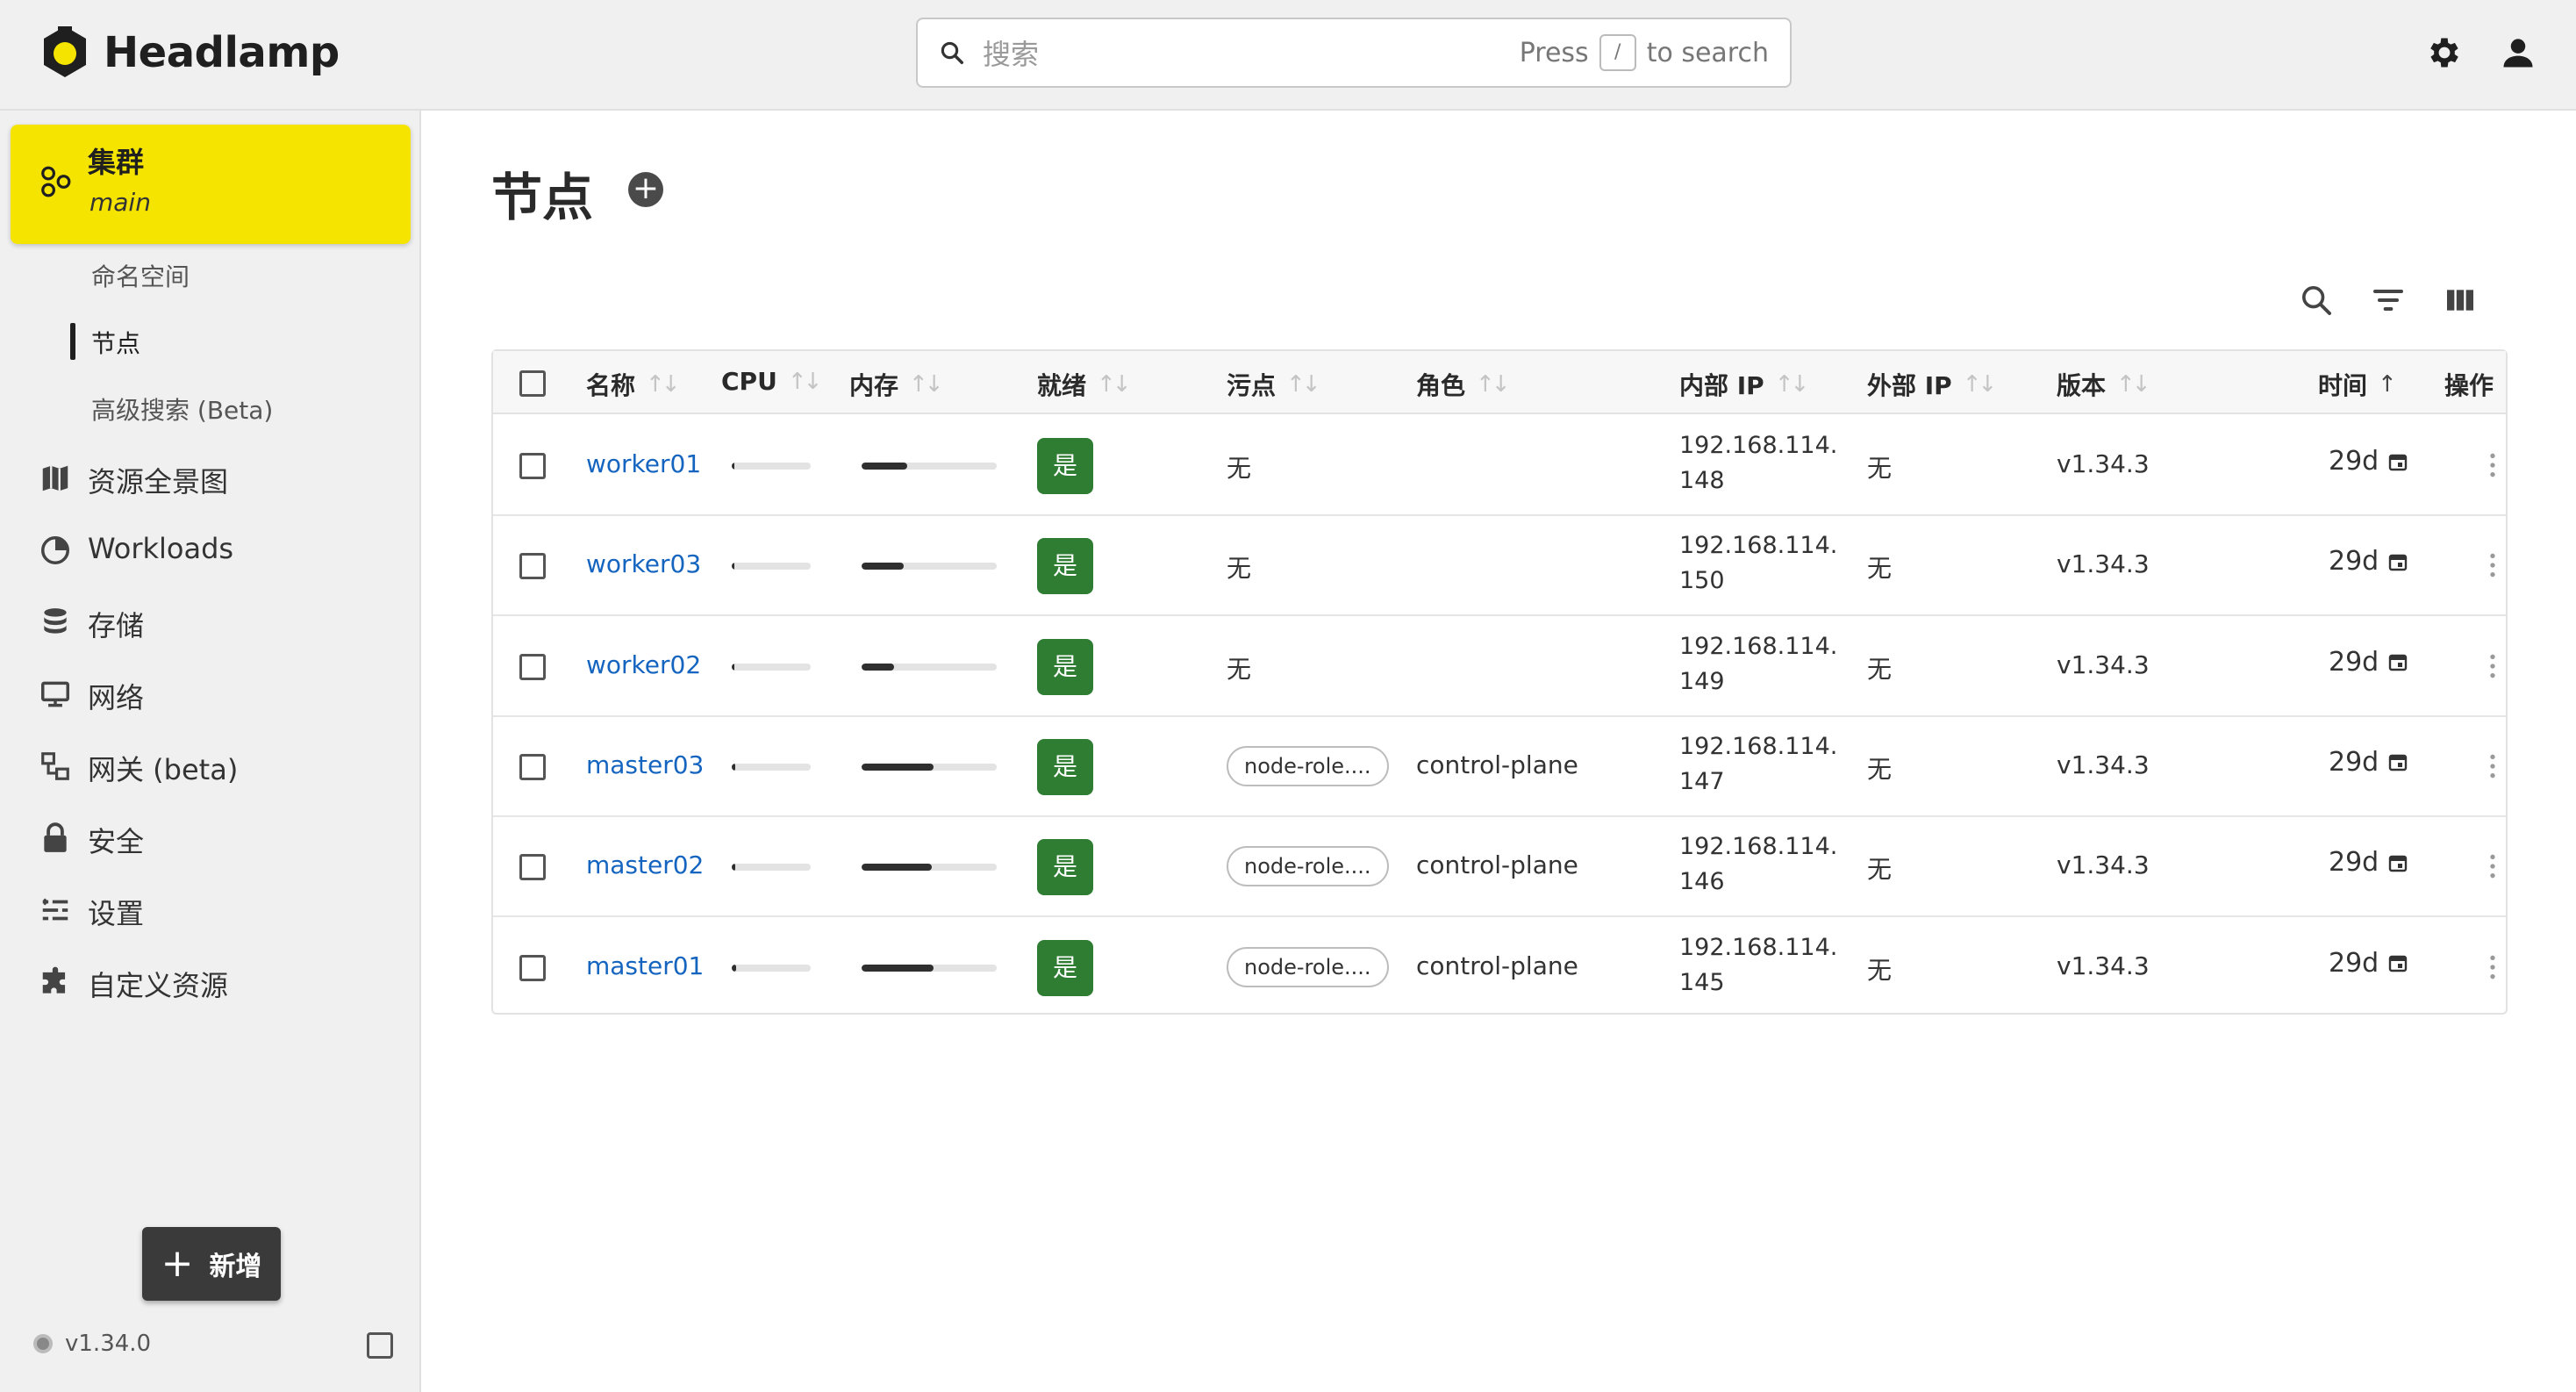 This screenshot has width=2576, height=1392. Describe the element at coordinates (2103, 664) in the screenshot. I see `version-value: v1.34.3` at that location.